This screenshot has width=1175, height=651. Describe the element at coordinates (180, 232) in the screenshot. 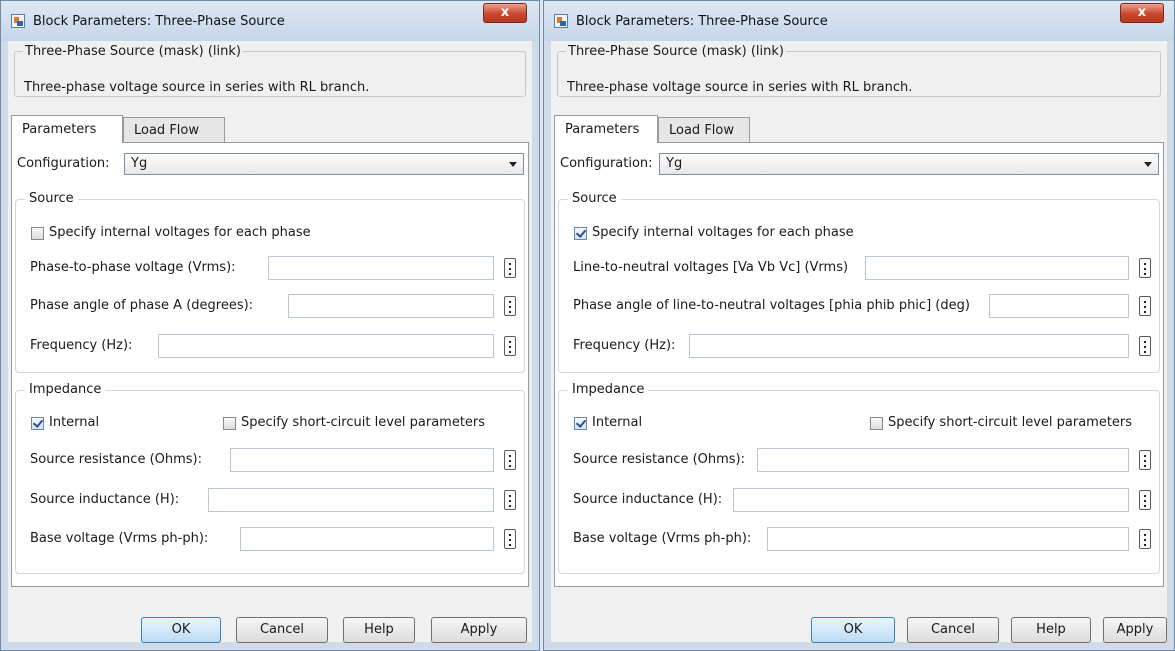

I see `checkbox-label: Specify internal voltages for each phase` at that location.